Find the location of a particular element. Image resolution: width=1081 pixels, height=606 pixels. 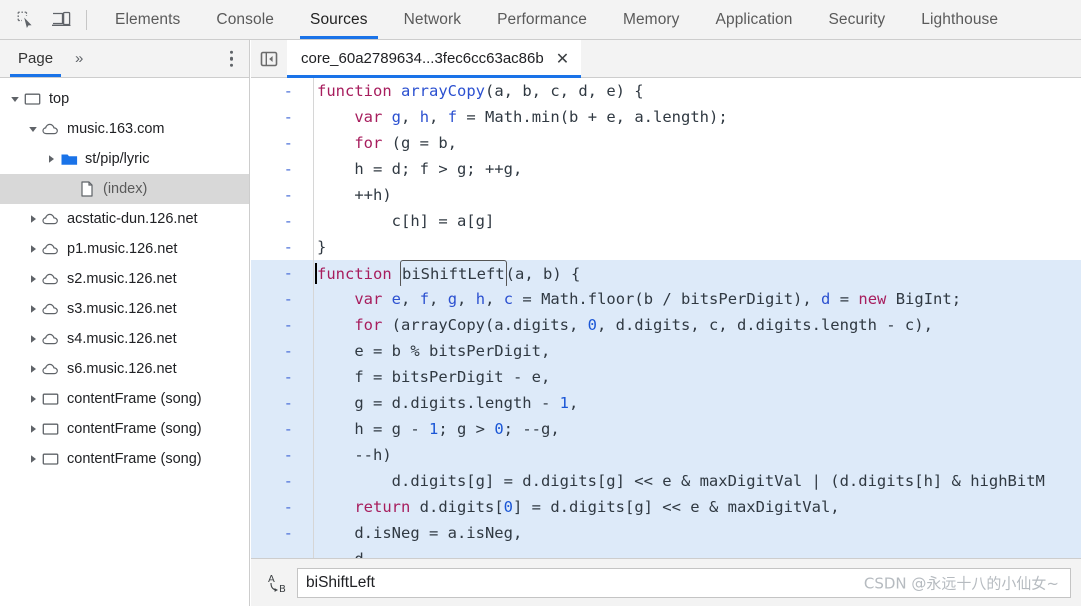

device-toolbar-icon is located at coordinates (61, 20).